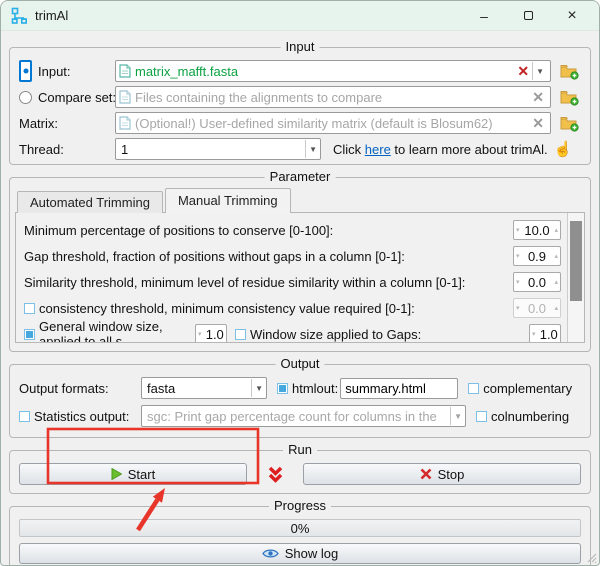 This screenshot has width=600, height=566. I want to click on input-dropdown-arrow-icon: ▼, so click(539, 71).